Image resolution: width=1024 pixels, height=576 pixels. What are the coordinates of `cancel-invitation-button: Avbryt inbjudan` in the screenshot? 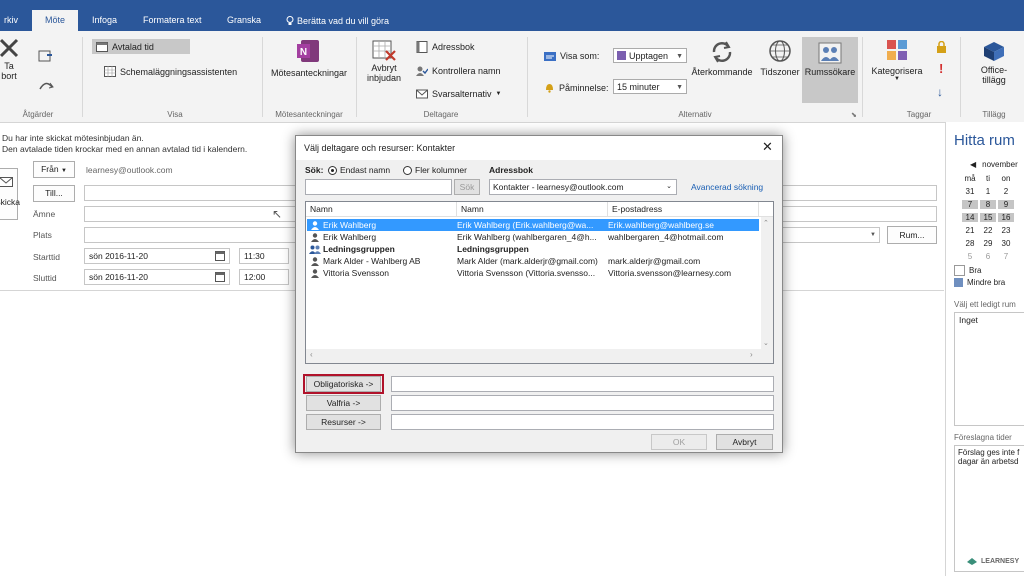 It's located at (384, 61).